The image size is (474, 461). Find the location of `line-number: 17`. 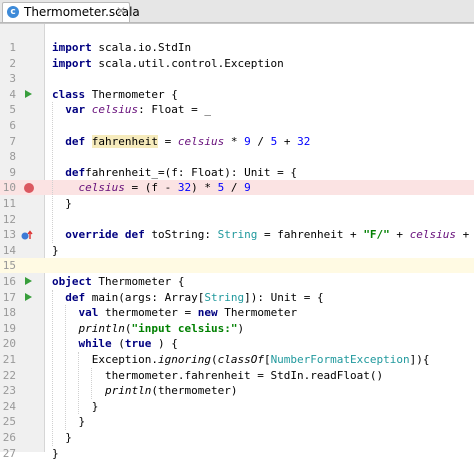

line-number: 17 is located at coordinates (8, 297).